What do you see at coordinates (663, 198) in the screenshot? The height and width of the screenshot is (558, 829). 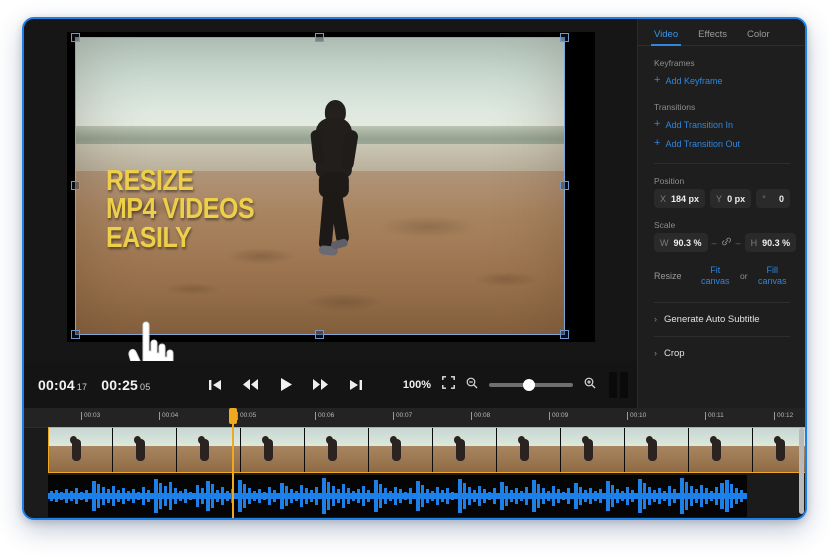 I see `position-x-key: X` at bounding box center [663, 198].